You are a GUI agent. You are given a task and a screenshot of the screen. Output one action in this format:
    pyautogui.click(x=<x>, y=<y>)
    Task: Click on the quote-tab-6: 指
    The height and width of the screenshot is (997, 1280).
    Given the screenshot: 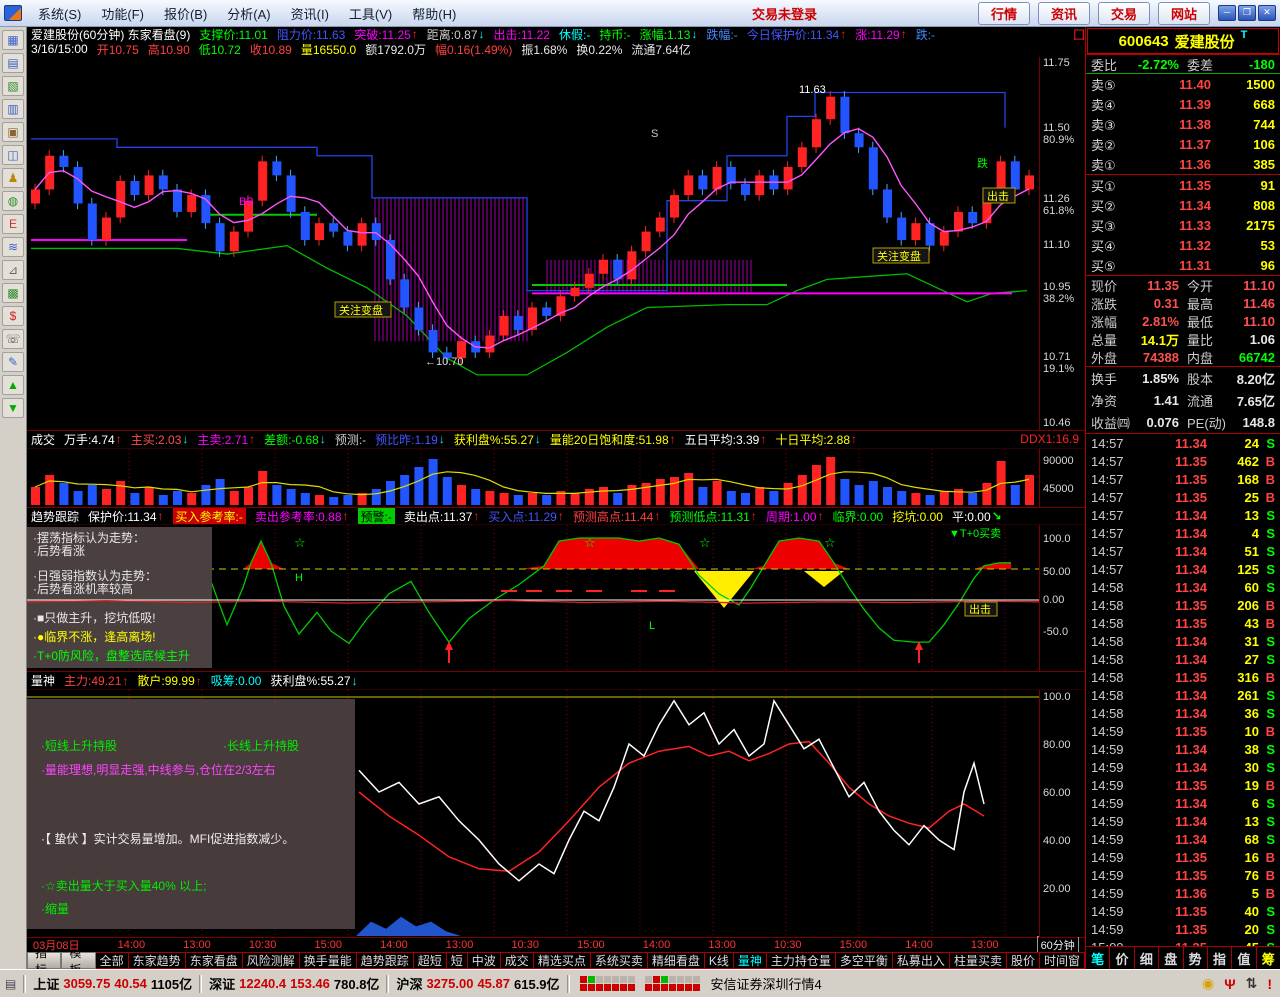 What is the action you would take?
    pyautogui.click(x=1218, y=958)
    